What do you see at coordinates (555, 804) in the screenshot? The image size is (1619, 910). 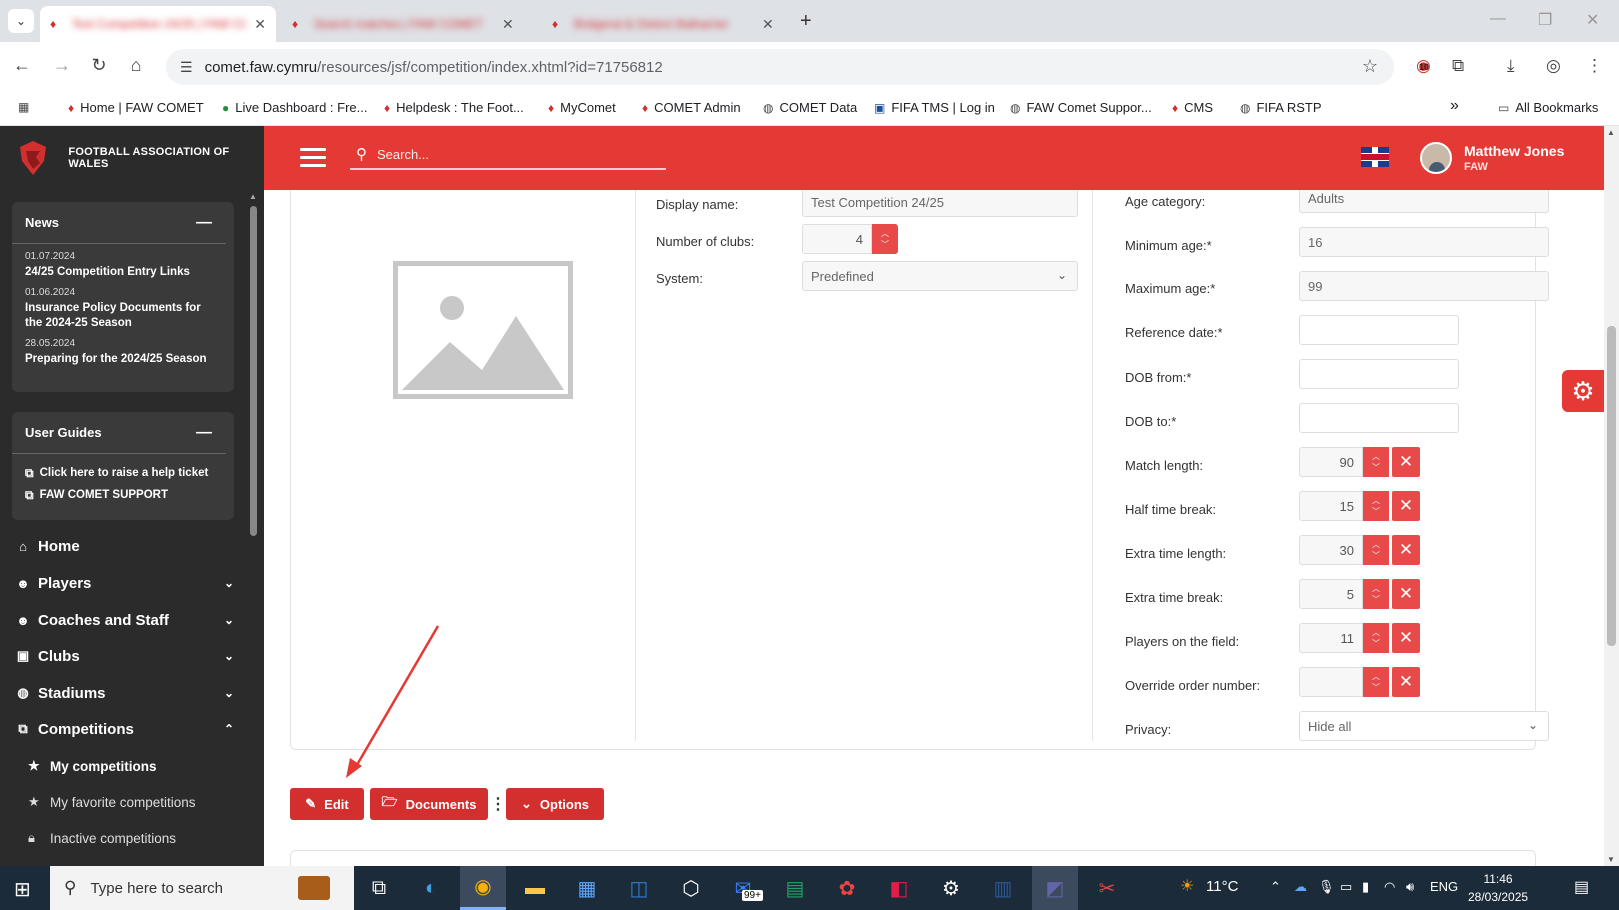 I see `options-button: ⌄ Options` at bounding box center [555, 804].